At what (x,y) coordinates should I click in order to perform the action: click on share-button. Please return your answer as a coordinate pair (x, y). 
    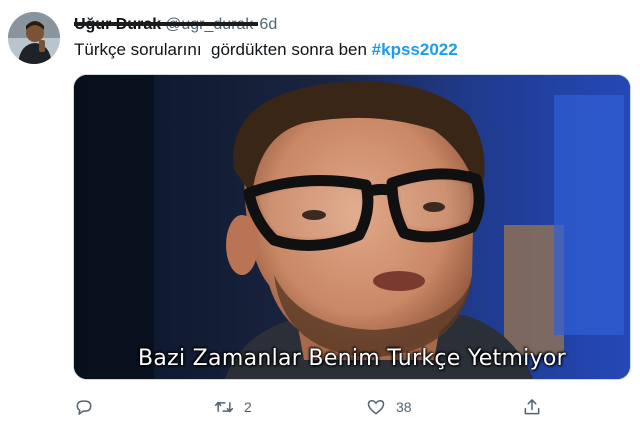
    Looking at the image, I should click on (537, 407).